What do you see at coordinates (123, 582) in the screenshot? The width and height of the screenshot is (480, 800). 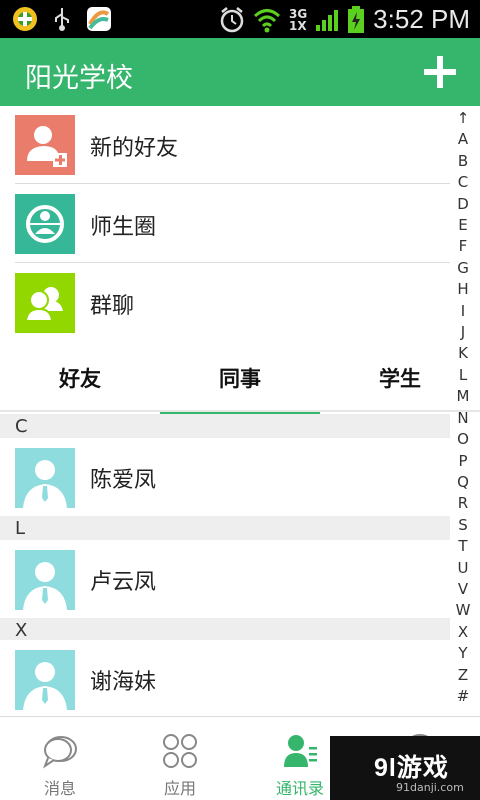 I see `contact-name: 卢云凤` at bounding box center [123, 582].